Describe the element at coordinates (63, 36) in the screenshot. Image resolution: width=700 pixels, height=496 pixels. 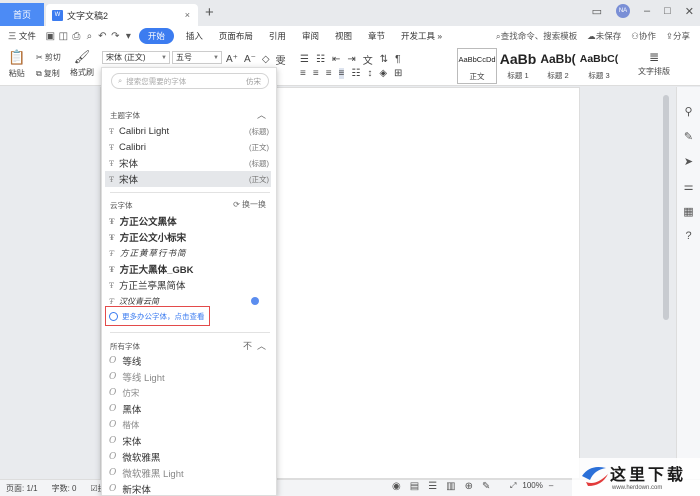
I see `export-pdf-icon: ◫` at that location.